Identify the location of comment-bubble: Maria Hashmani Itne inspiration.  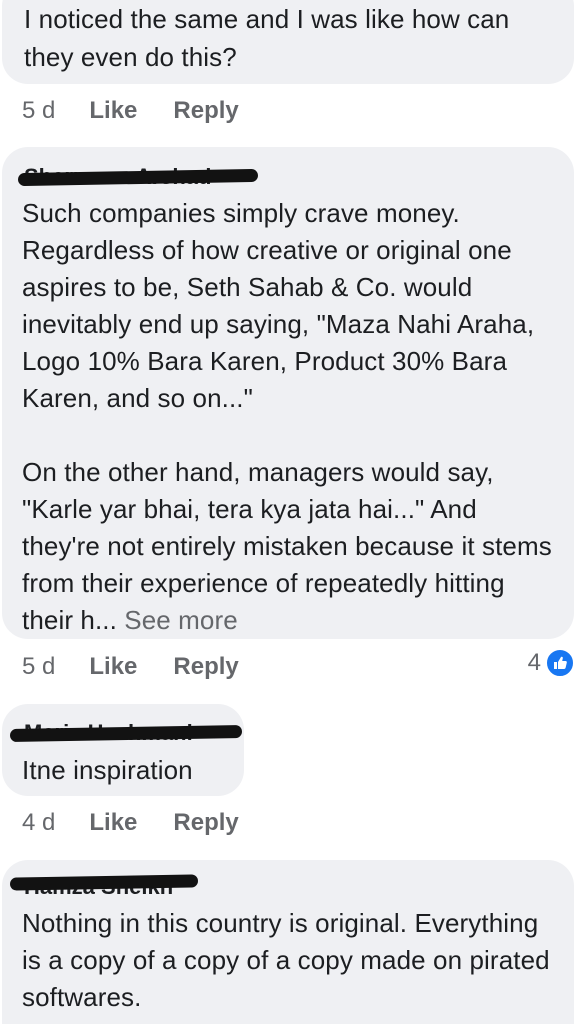
(123, 750).